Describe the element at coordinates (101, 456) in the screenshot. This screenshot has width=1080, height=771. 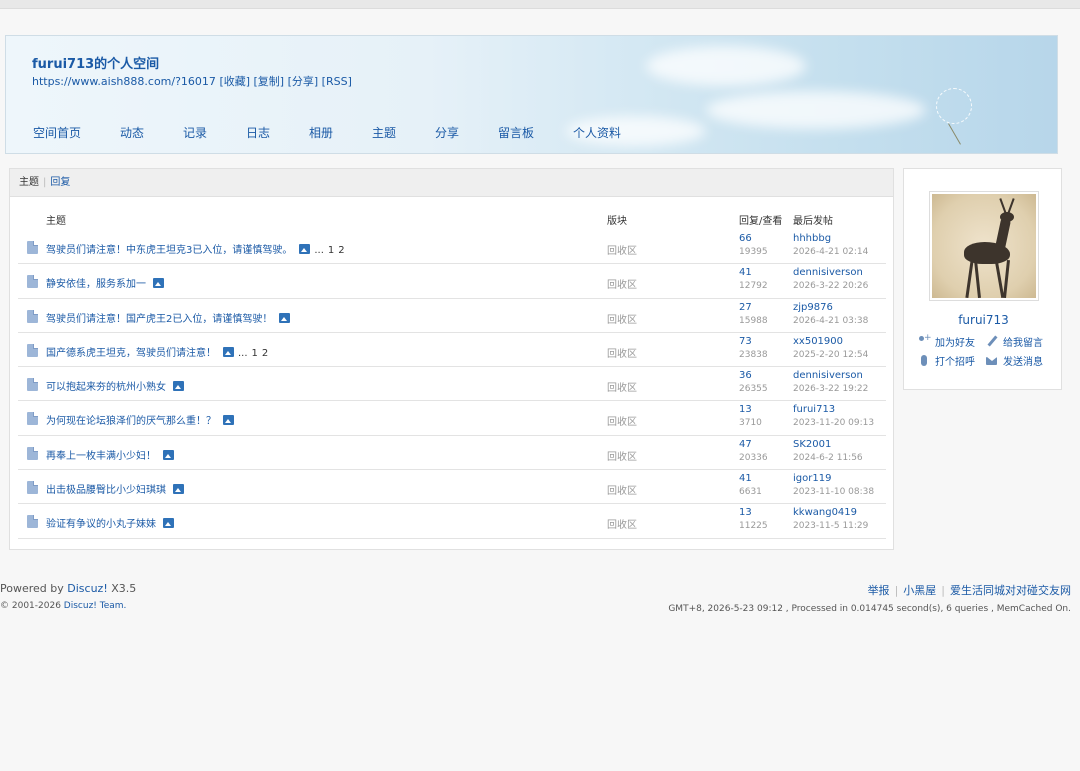
I see `thread-title-link: 再奉上一枚丰满小少妇！` at that location.